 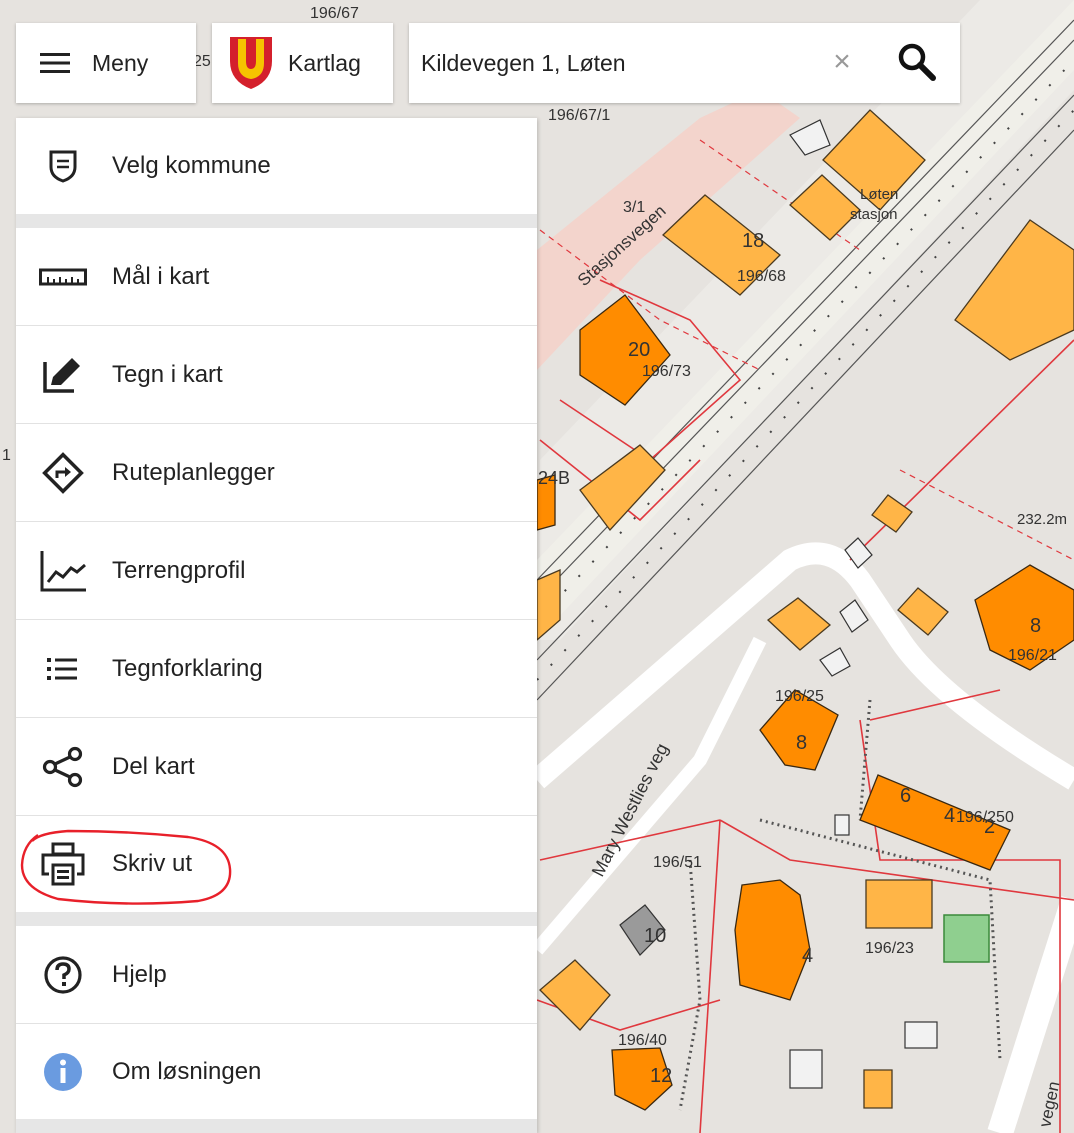 I want to click on menu-item-legend: Tegnforklaring, so click(x=276, y=668).